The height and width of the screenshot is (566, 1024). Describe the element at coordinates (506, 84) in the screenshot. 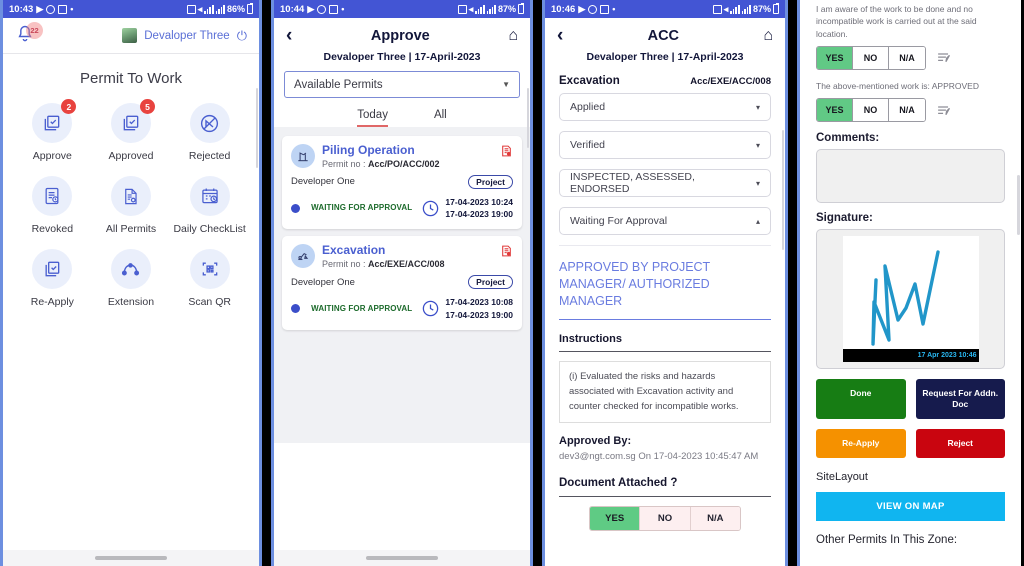

I see `chevron-down-icon: ▼` at that location.